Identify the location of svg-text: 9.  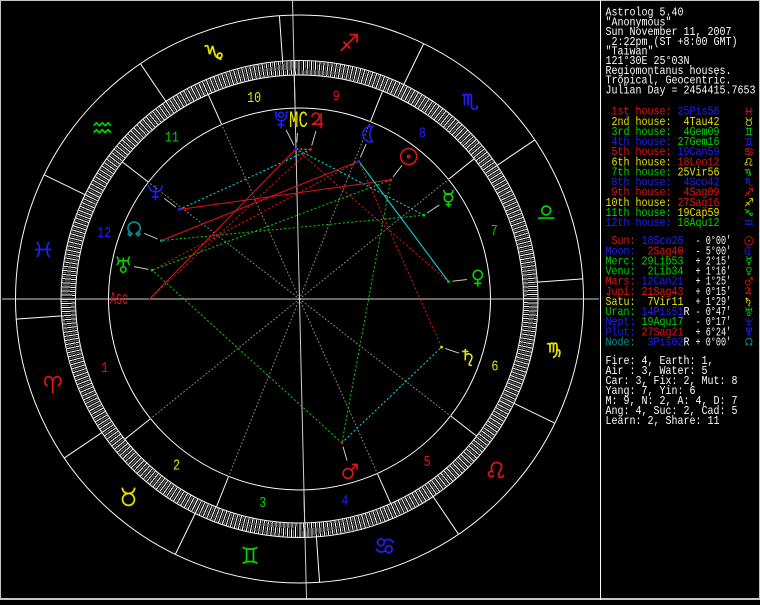
(336, 98).